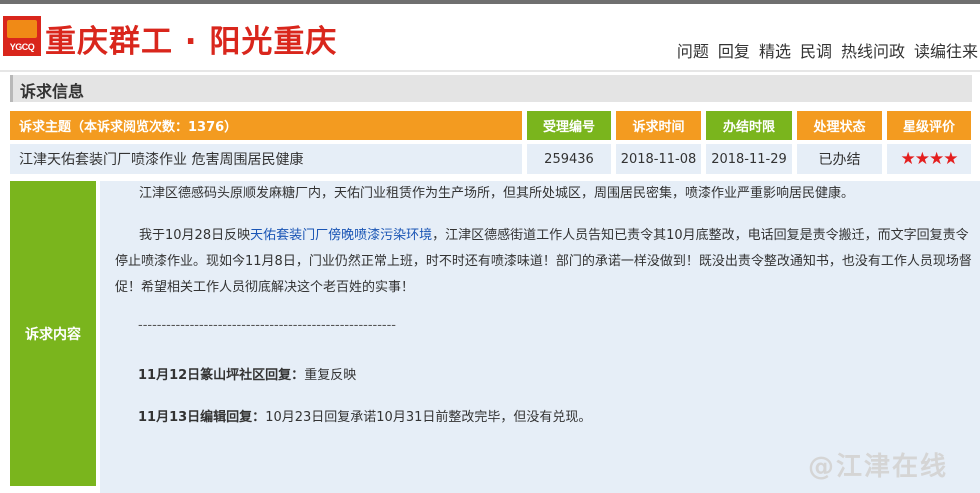  Describe the element at coordinates (202, 417) in the screenshot. I see `reply-editor-label: 11月13日编辑回复：` at that location.